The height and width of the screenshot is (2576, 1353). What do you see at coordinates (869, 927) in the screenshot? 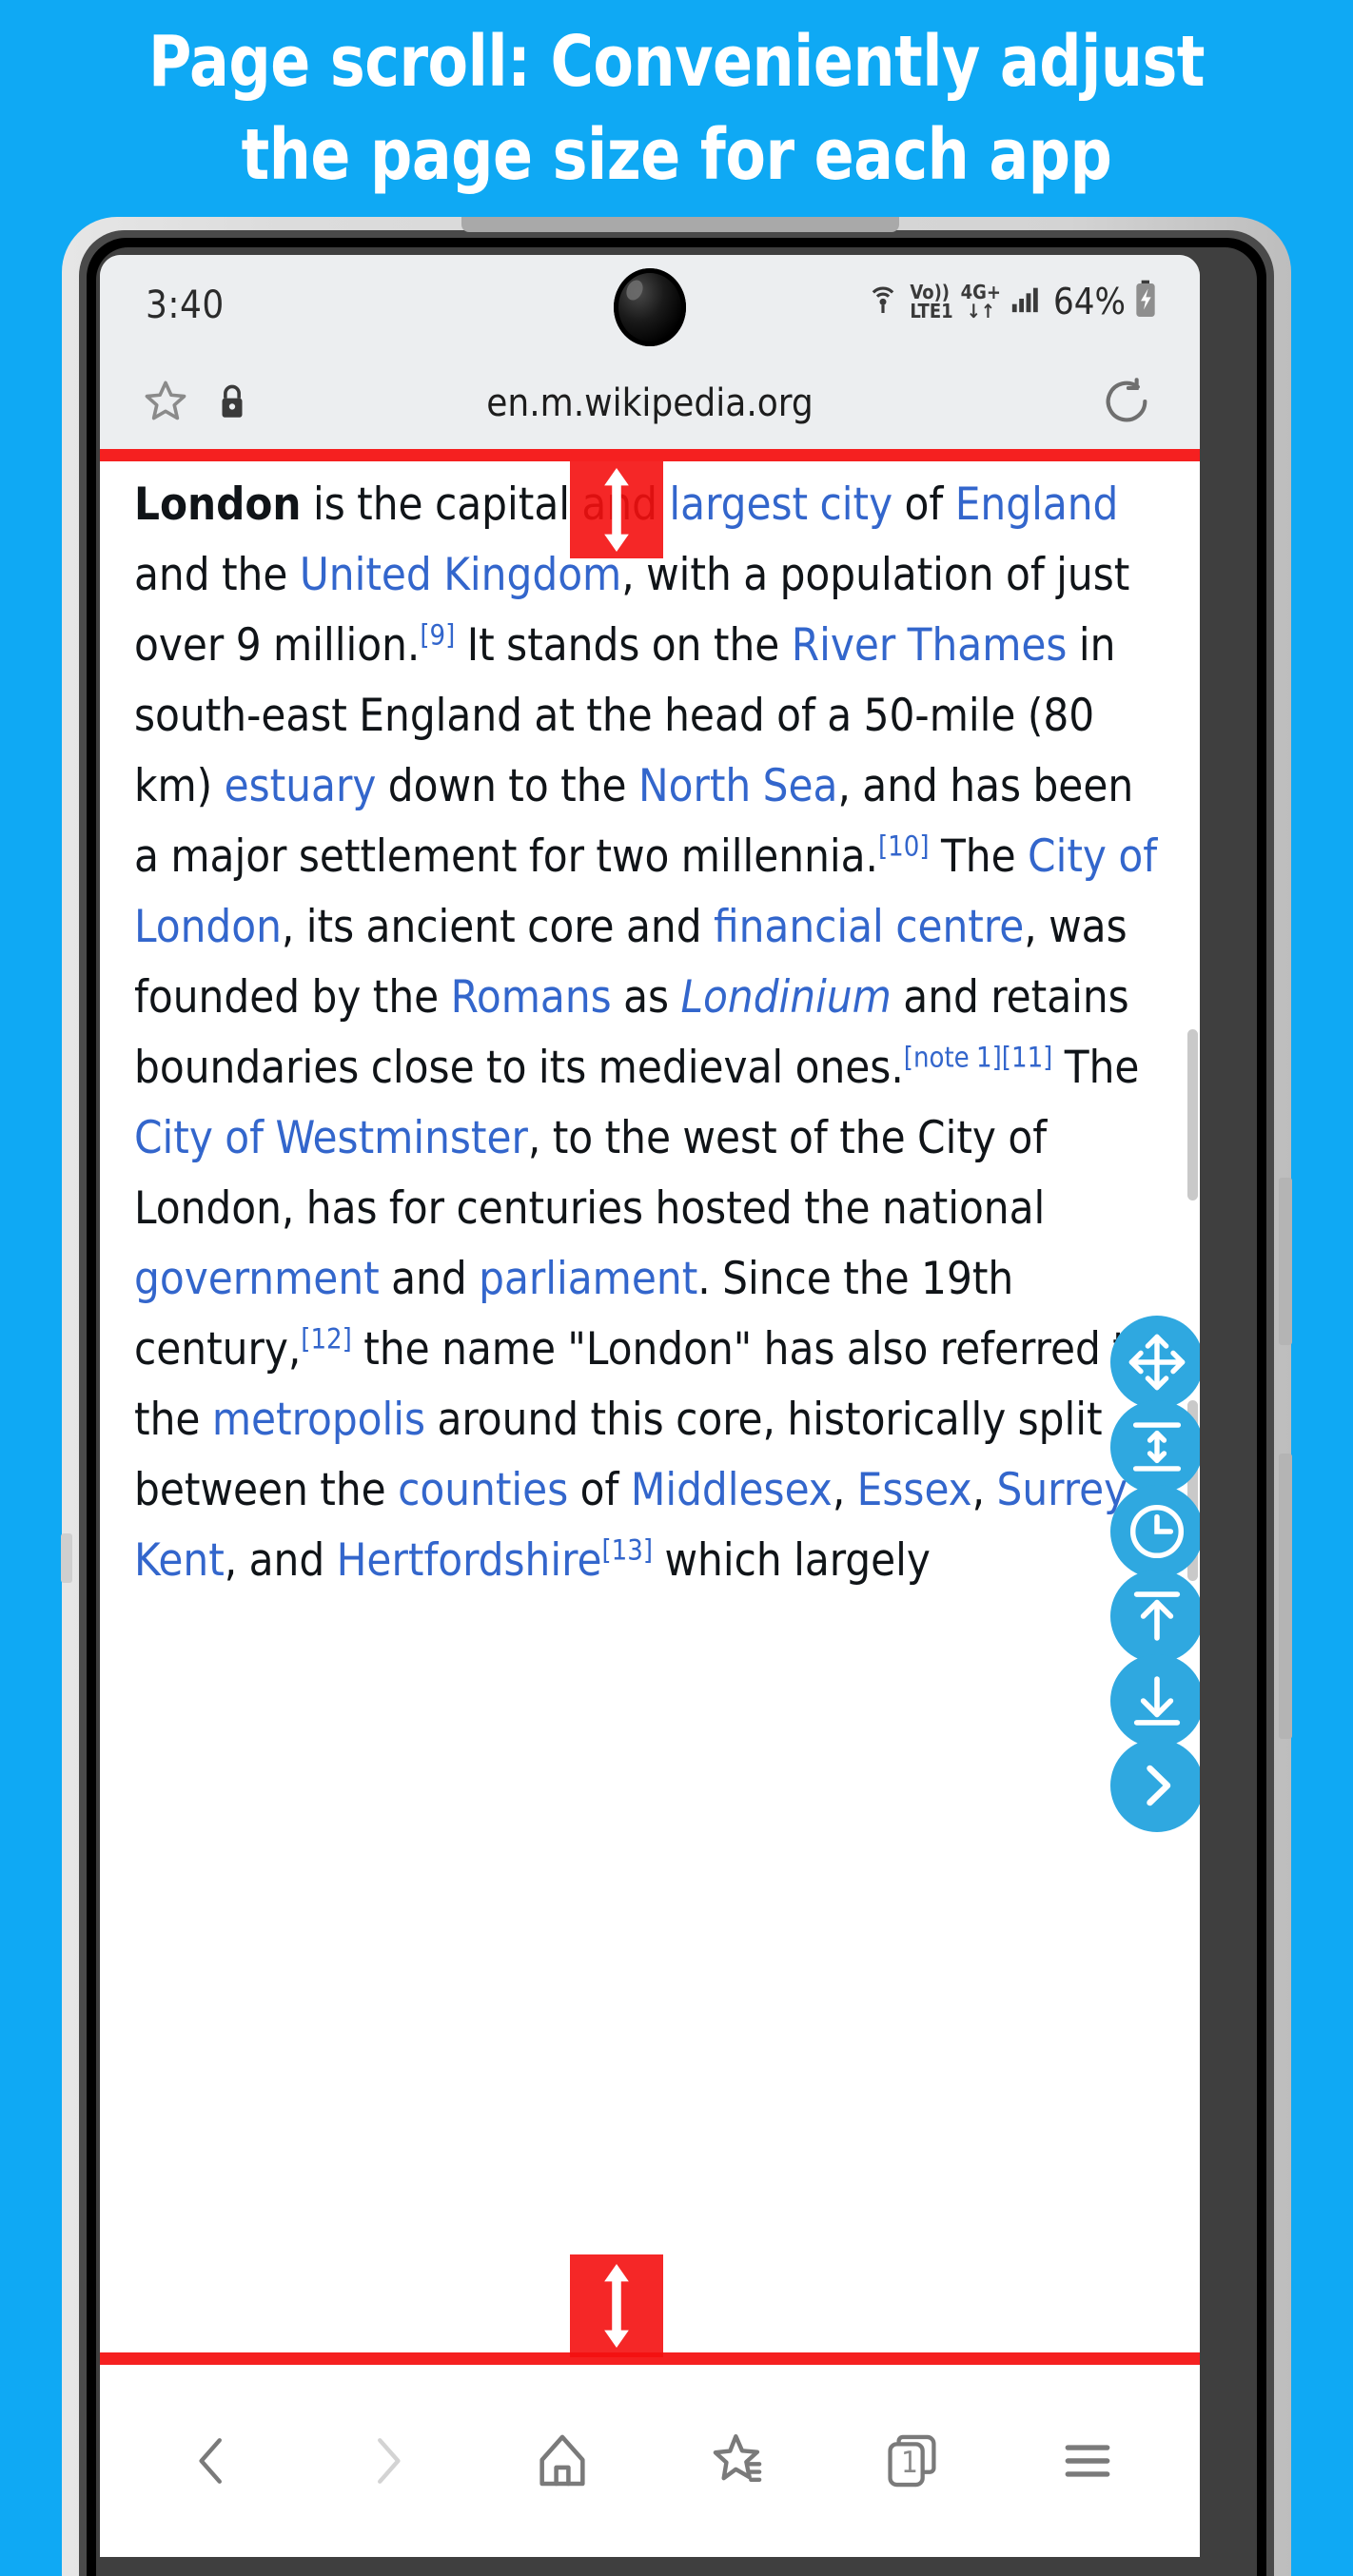
I see `article-link: financial centre` at bounding box center [869, 927].